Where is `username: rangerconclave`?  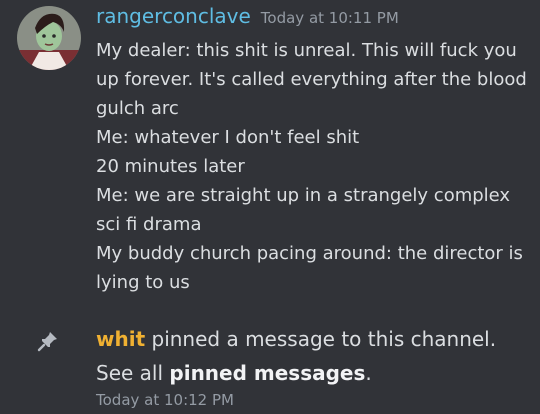
username: rangerconclave is located at coordinates (173, 16).